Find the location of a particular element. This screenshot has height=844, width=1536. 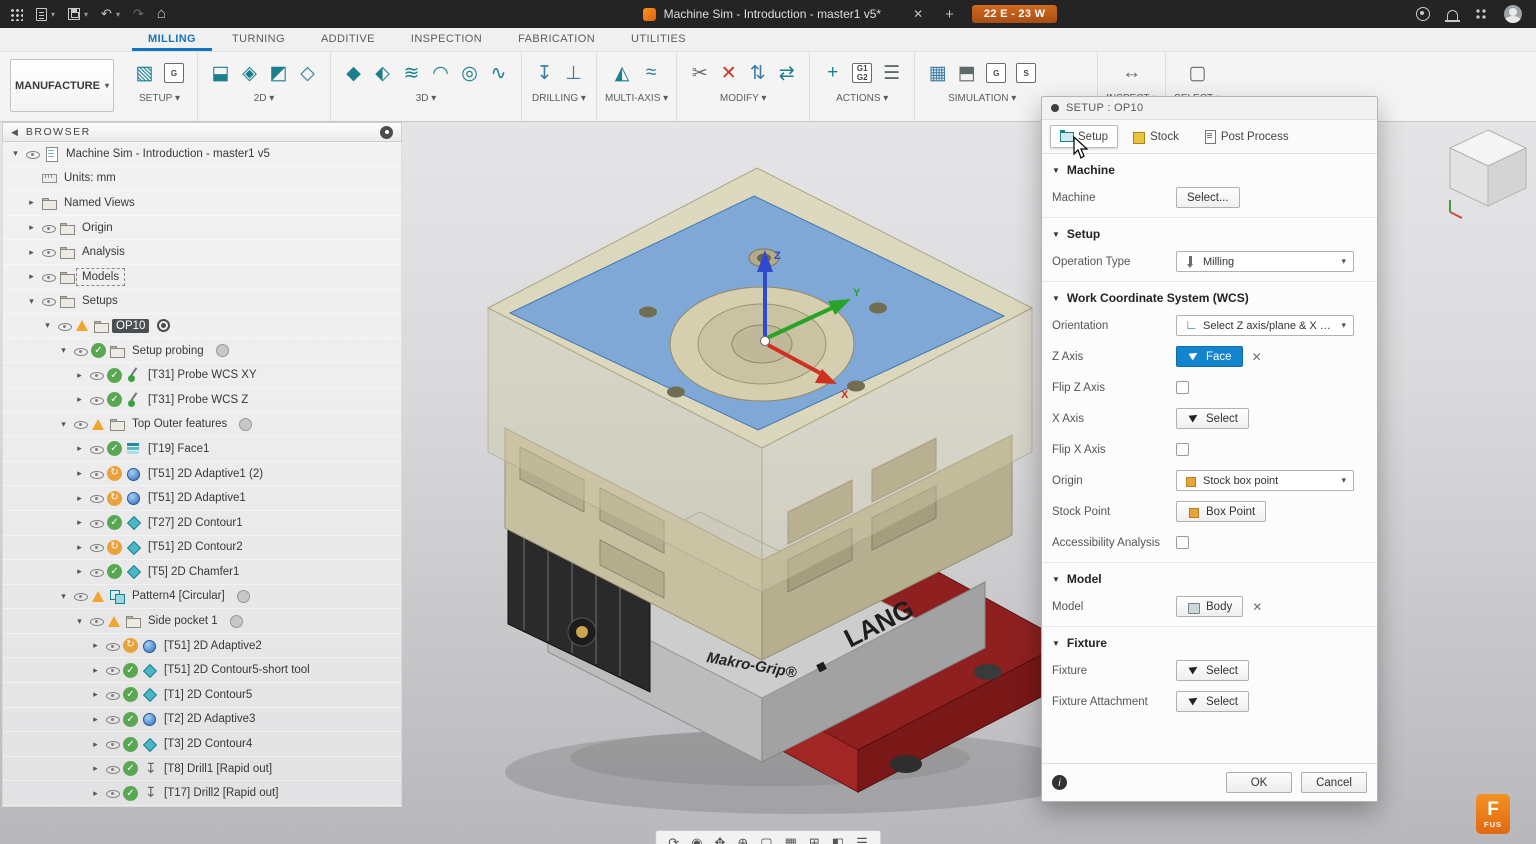

tree-item-t51-2d-adaptive1-2: ▸ [T51] 2D Adaptive1 (2) is located at coordinates (202, 474).